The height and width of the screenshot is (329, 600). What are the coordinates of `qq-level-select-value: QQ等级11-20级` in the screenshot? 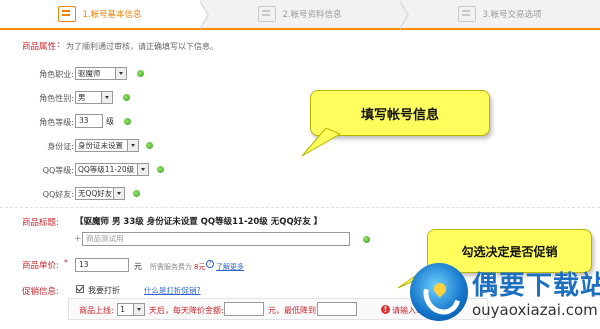 It's located at (106, 169).